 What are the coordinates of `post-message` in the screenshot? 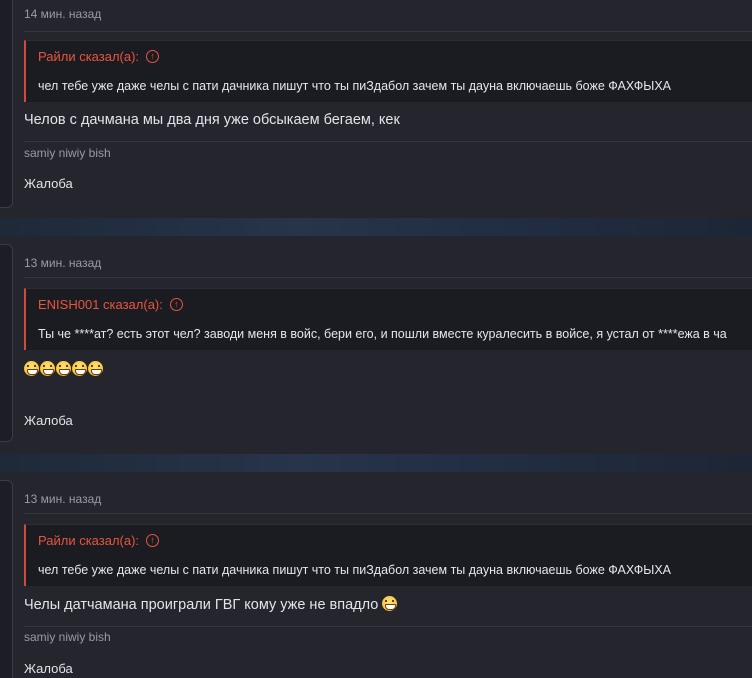 It's located at (64, 369).